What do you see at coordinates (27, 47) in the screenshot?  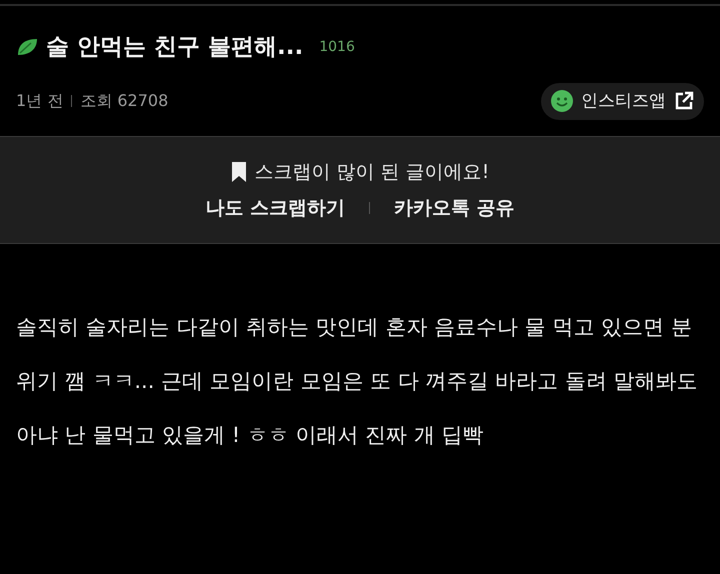 I see `leaf-icon` at bounding box center [27, 47].